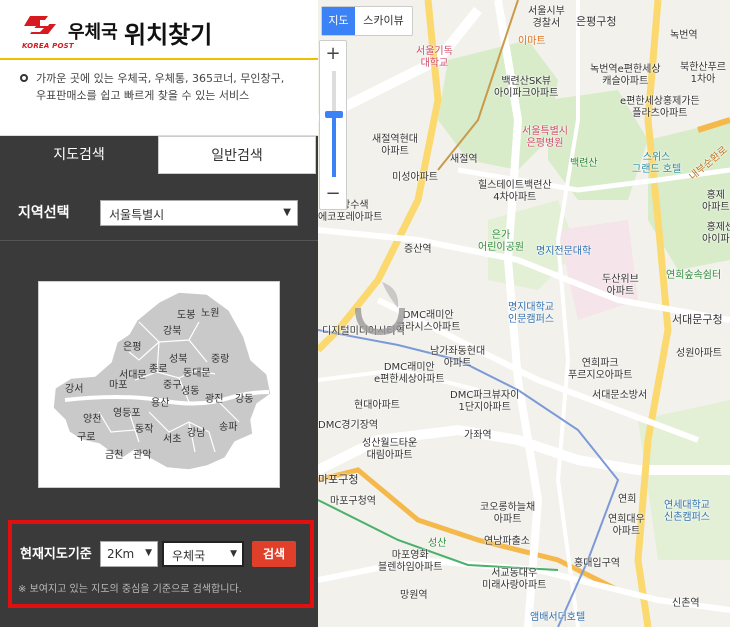  What do you see at coordinates (410, 561) in the screenshot?
I see `map-label-mapo-blenheim: 마포영화 블렌하임아파트` at bounding box center [410, 561].